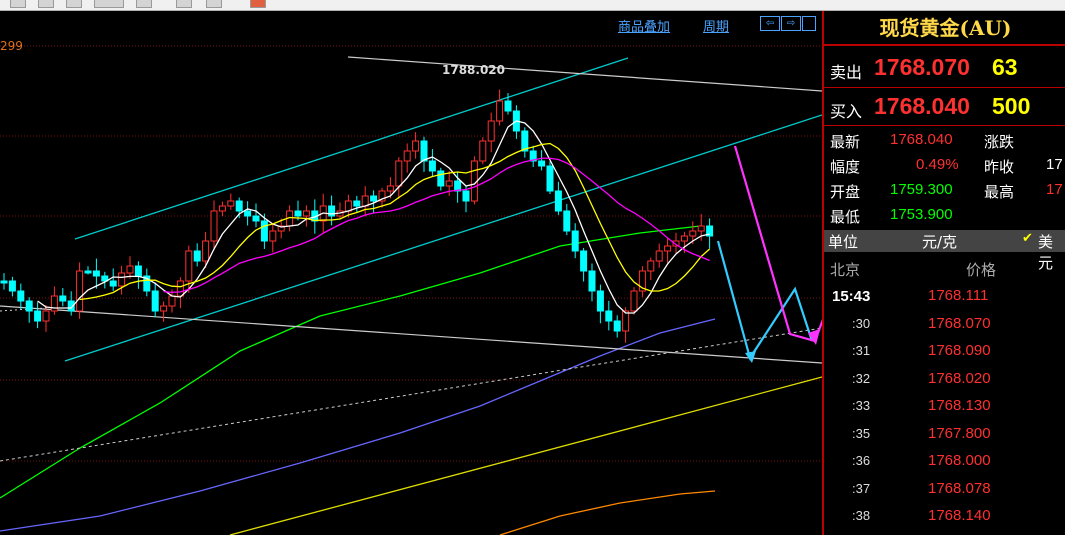 The width and height of the screenshot is (1065, 535). Describe the element at coordinates (851, 296) in the screenshot. I see `tick-time: 15:43` at that location.